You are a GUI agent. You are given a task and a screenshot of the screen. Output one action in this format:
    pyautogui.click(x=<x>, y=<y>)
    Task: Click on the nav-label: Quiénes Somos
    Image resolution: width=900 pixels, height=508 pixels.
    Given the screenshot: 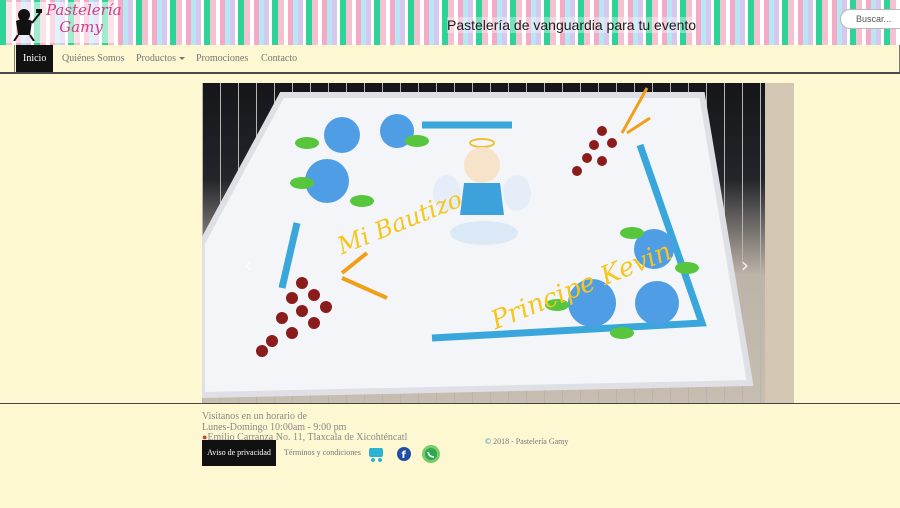 What is the action you would take?
    pyautogui.click(x=93, y=58)
    